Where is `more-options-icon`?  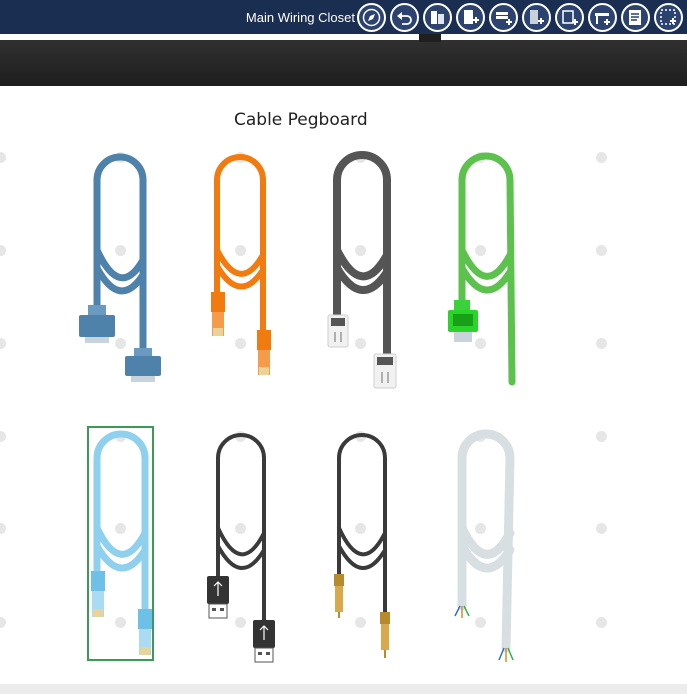 more-options-icon is located at coordinates (668, 17).